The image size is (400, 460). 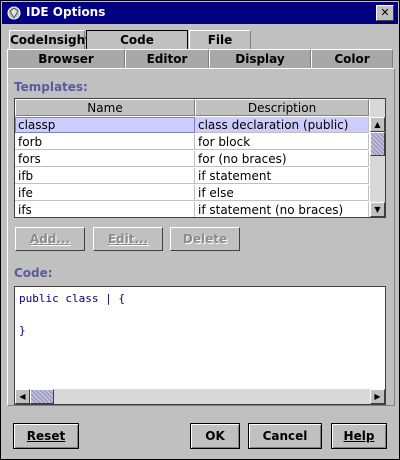 I want to click on app-icon, so click(x=14, y=13).